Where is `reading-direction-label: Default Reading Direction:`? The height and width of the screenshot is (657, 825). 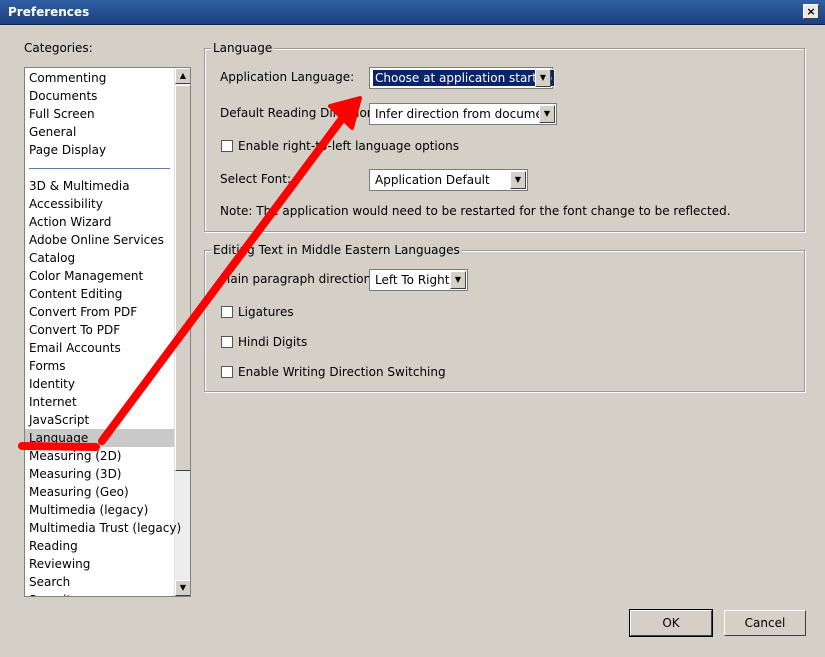
reading-direction-label: Default Reading Direction: is located at coordinates (299, 113).